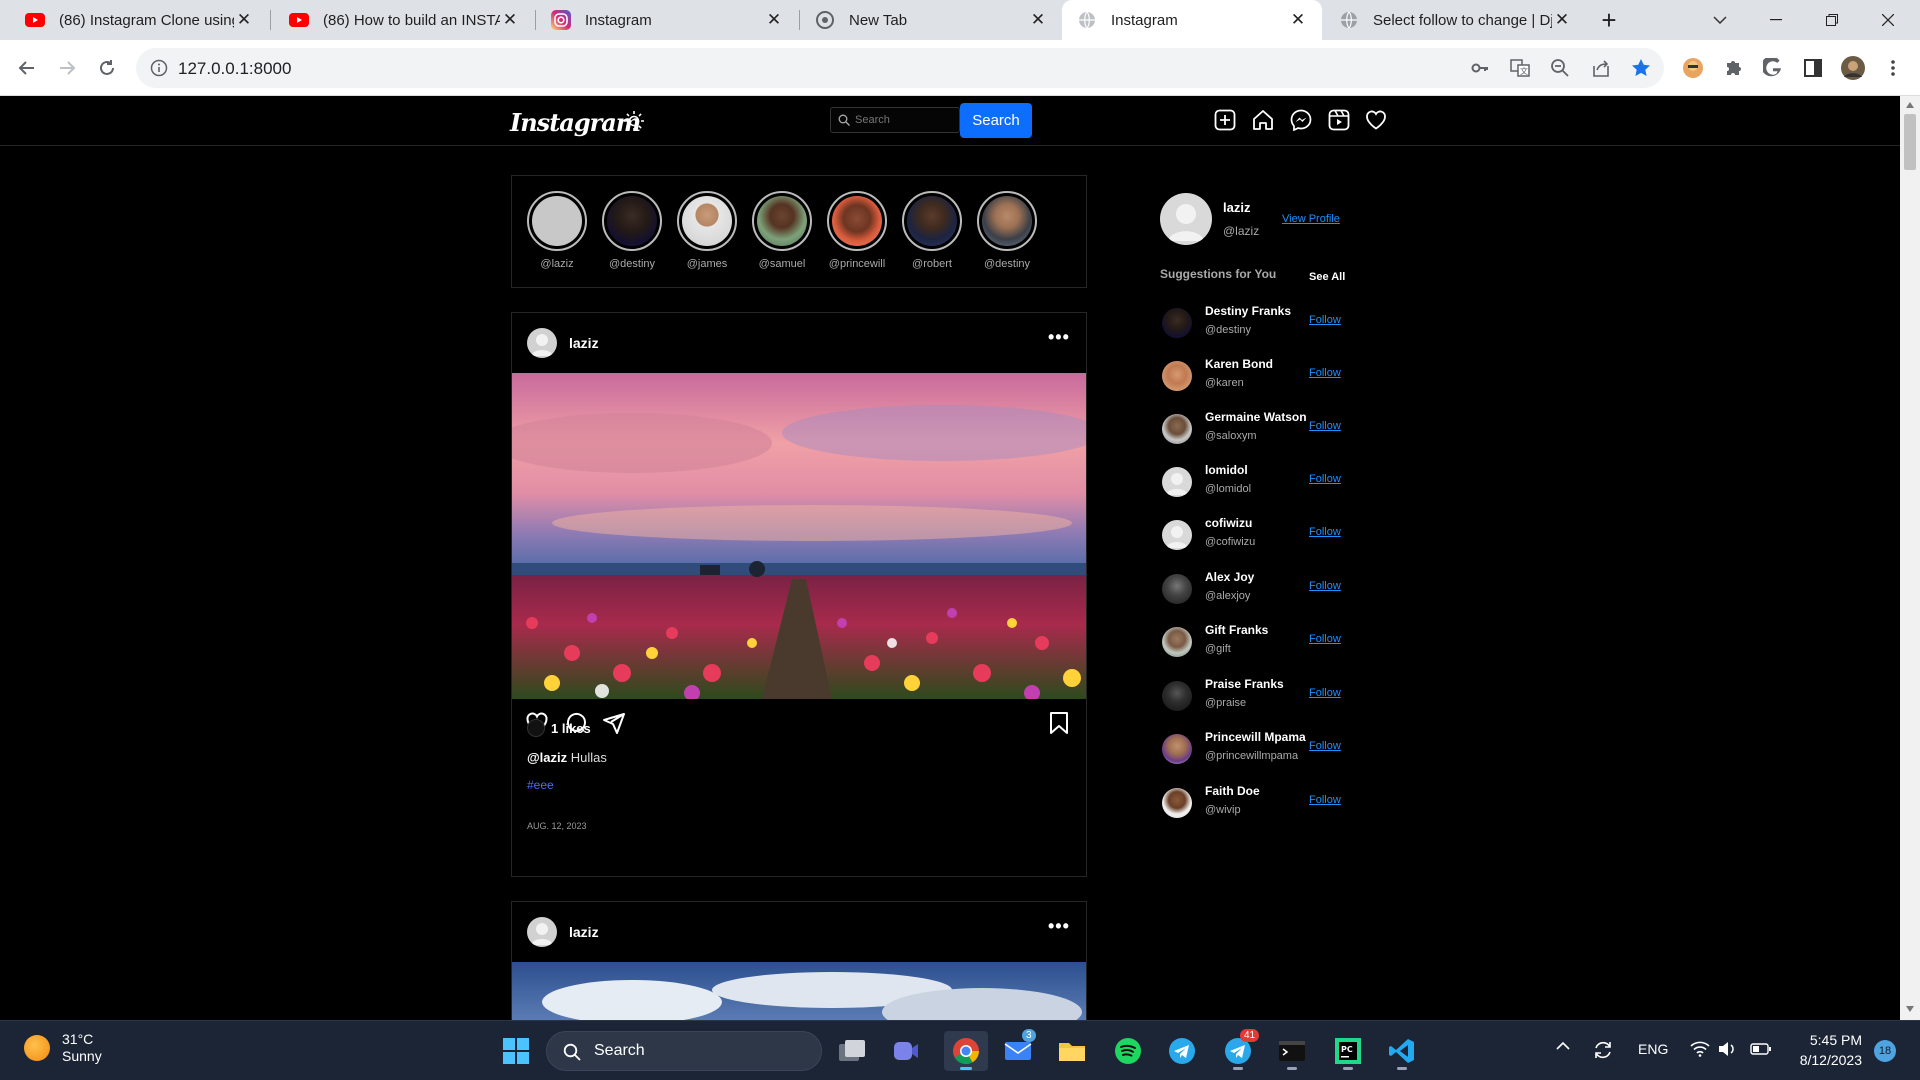 This screenshot has width=1920, height=1080. I want to click on language-indicator: ENG, so click(1653, 1049).